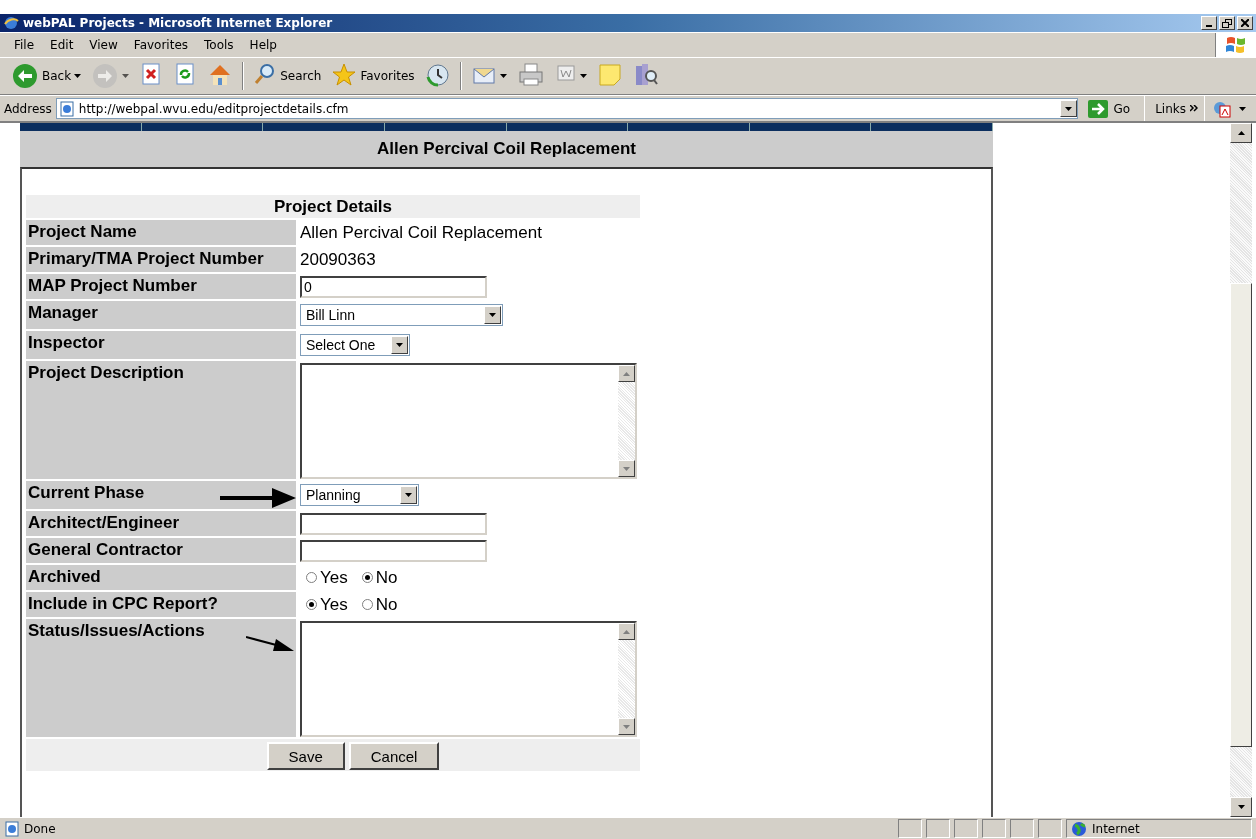 This screenshot has height=839, width=1256. I want to click on scroll-thumb, so click(1241, 515).